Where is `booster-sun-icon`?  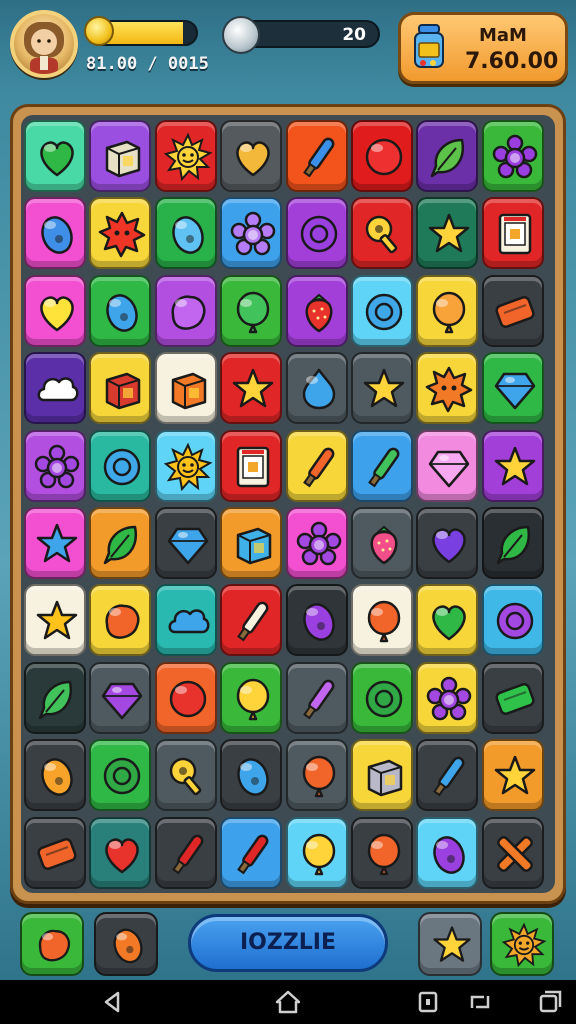 booster-sun-icon is located at coordinates (524, 945).